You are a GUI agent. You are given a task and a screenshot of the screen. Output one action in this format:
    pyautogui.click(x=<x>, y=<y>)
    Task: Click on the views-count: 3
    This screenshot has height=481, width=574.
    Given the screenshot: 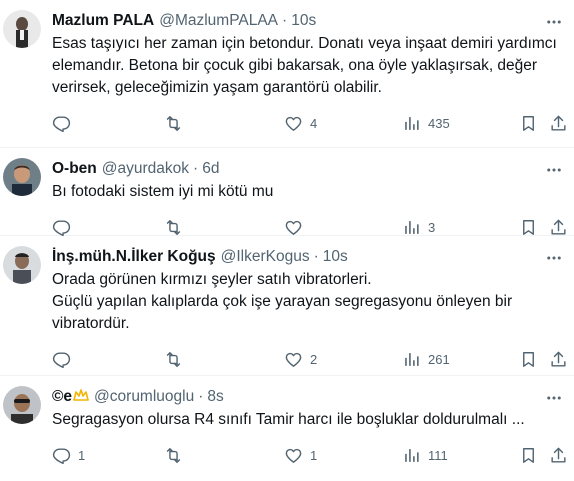 What is the action you would take?
    pyautogui.click(x=432, y=227)
    